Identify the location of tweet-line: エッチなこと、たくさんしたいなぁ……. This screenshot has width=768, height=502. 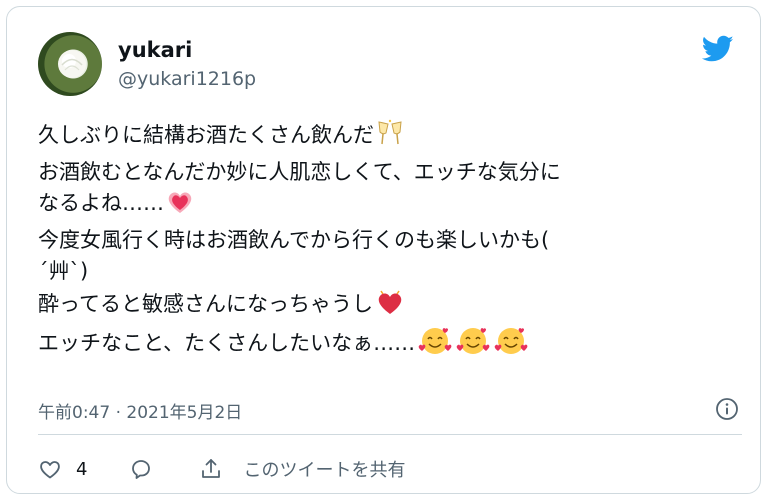
(388, 345).